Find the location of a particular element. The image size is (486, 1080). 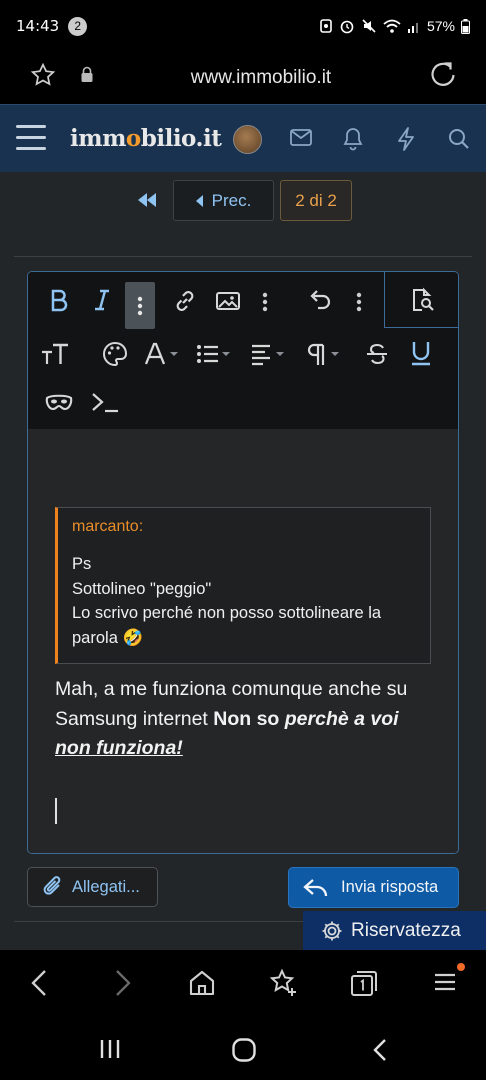

hamburger-menu-icon is located at coordinates (31, 138).